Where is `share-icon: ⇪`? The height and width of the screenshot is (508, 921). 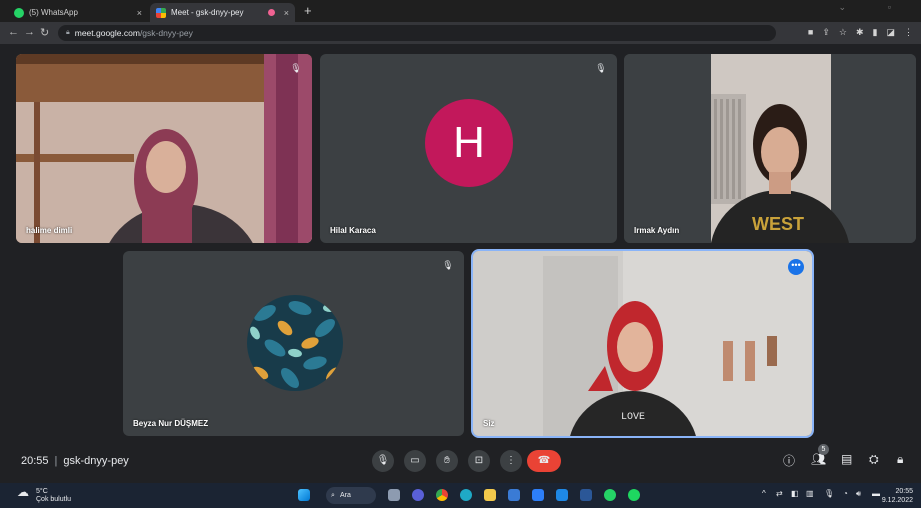 share-icon: ⇪ is located at coordinates (826, 32).